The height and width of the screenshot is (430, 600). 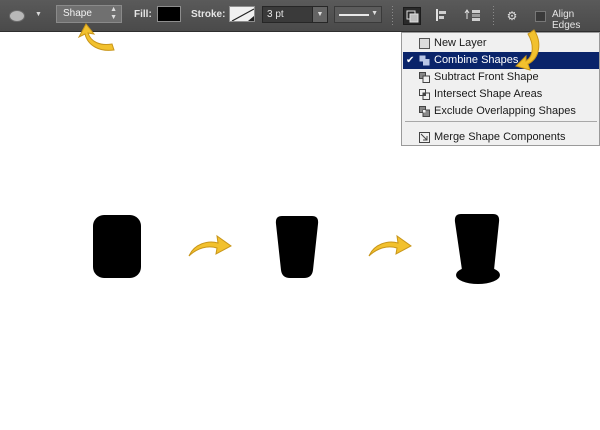 What do you see at coordinates (505, 111) in the screenshot?
I see `menu-item-label: Exclude Overlapping Shapes` at bounding box center [505, 111].